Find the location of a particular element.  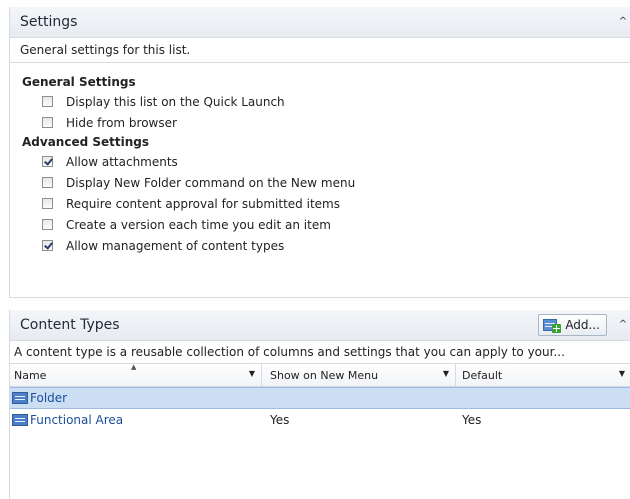

quick-launch-option: Display this list on the Quick Launch is located at coordinates (326, 101).